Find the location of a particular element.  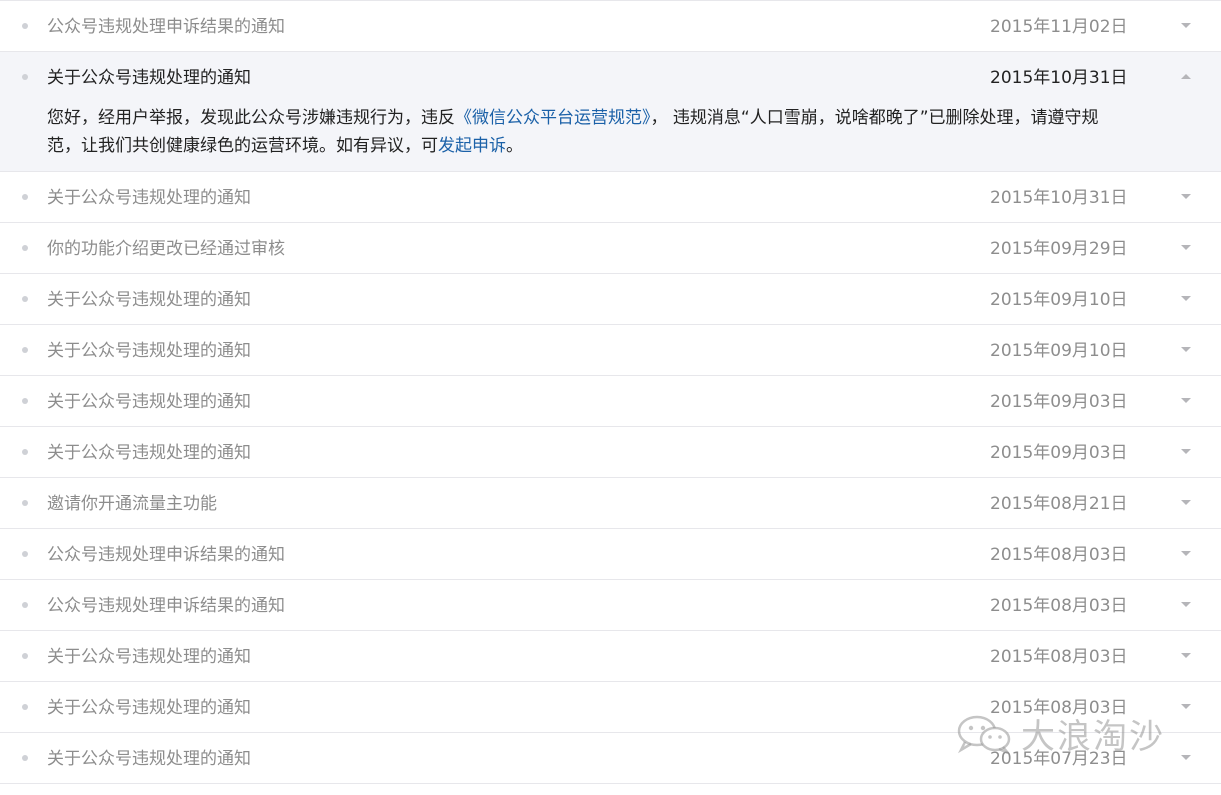

notification-title: 你的功能介绍更改已经通过审核 is located at coordinates (166, 249).